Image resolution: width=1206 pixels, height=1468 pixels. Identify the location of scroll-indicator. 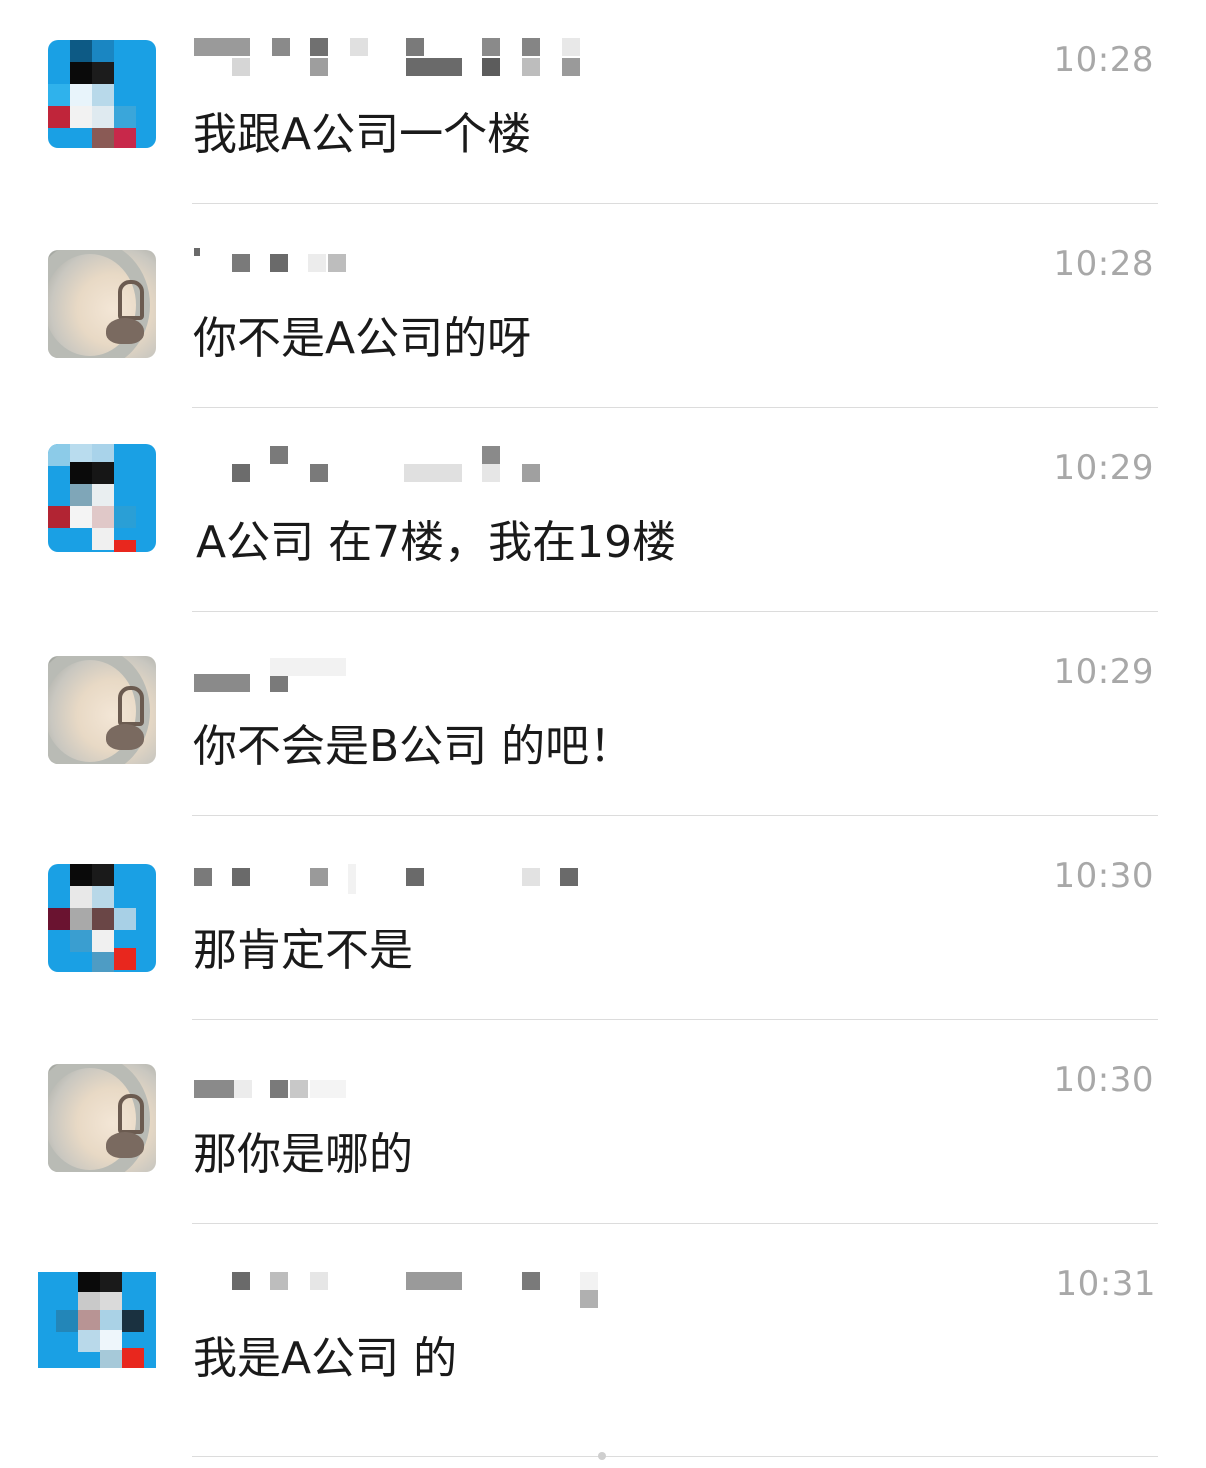
(602, 1456).